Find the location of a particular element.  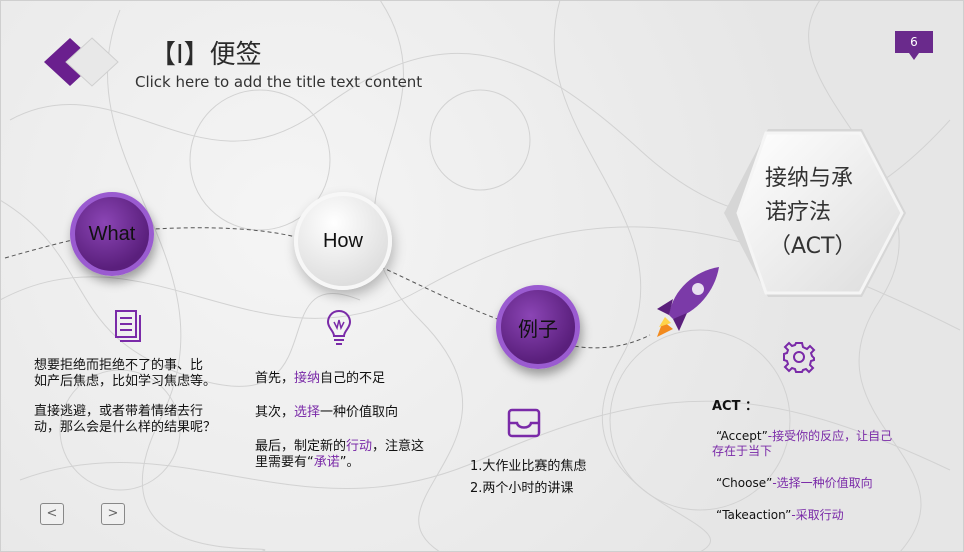

what-line-3: 直接逃避，或者带着情绪去行 is located at coordinates (119, 411).